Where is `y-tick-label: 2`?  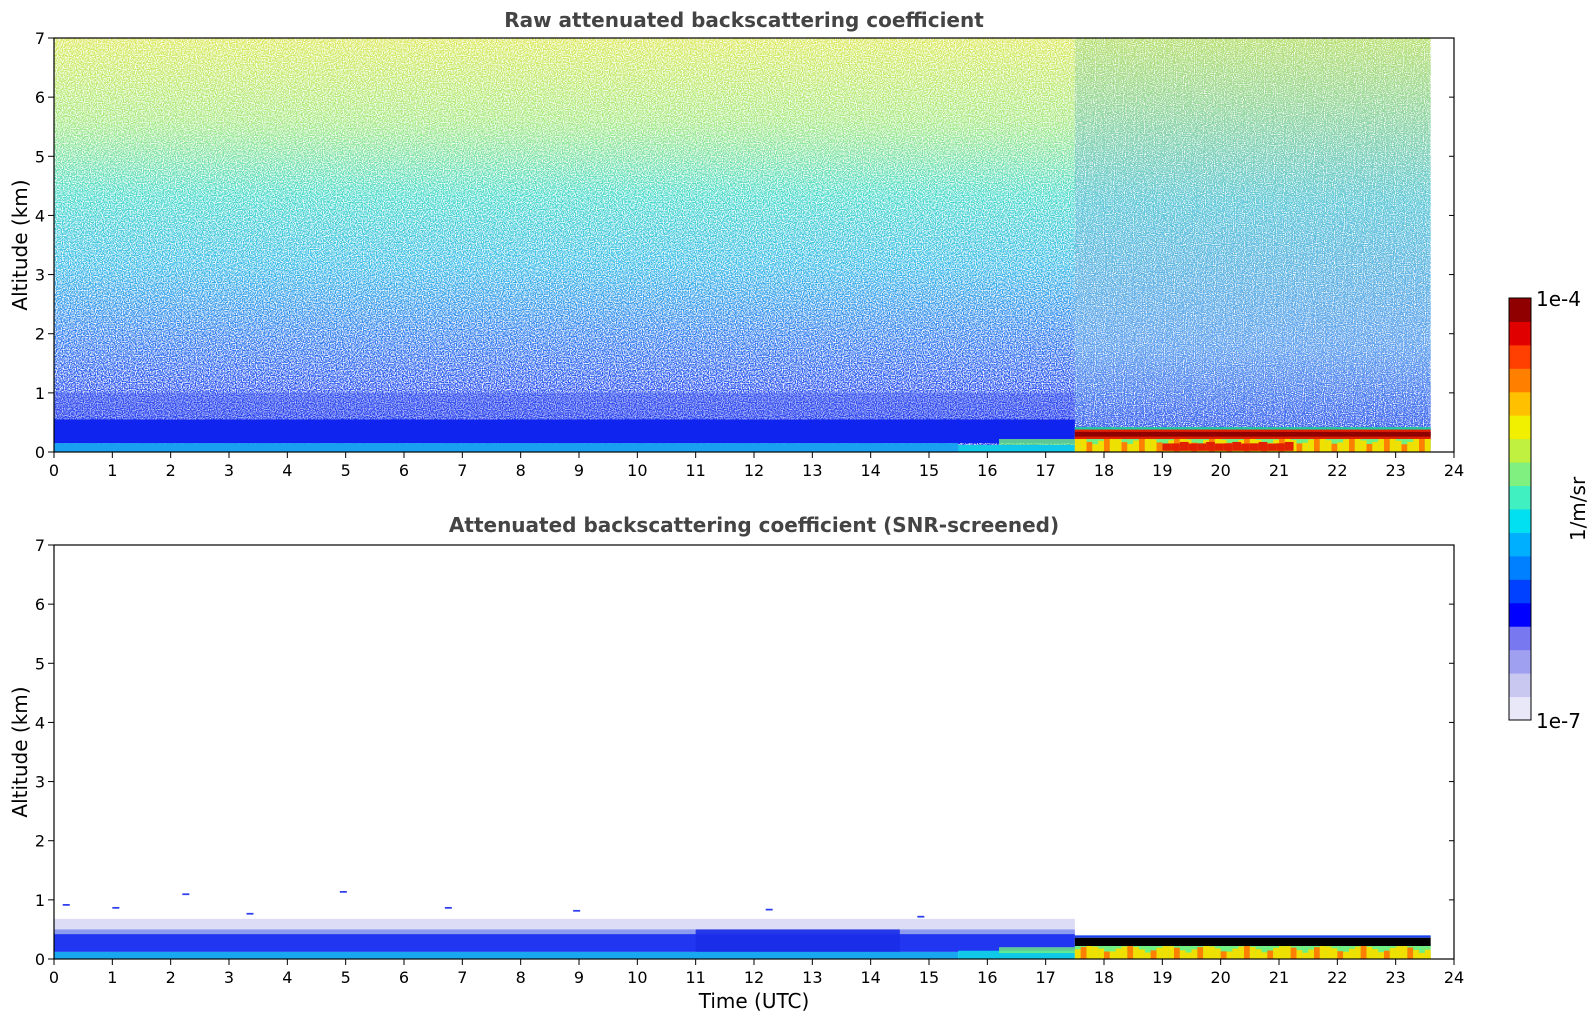
y-tick-label: 2 is located at coordinates (40, 841).